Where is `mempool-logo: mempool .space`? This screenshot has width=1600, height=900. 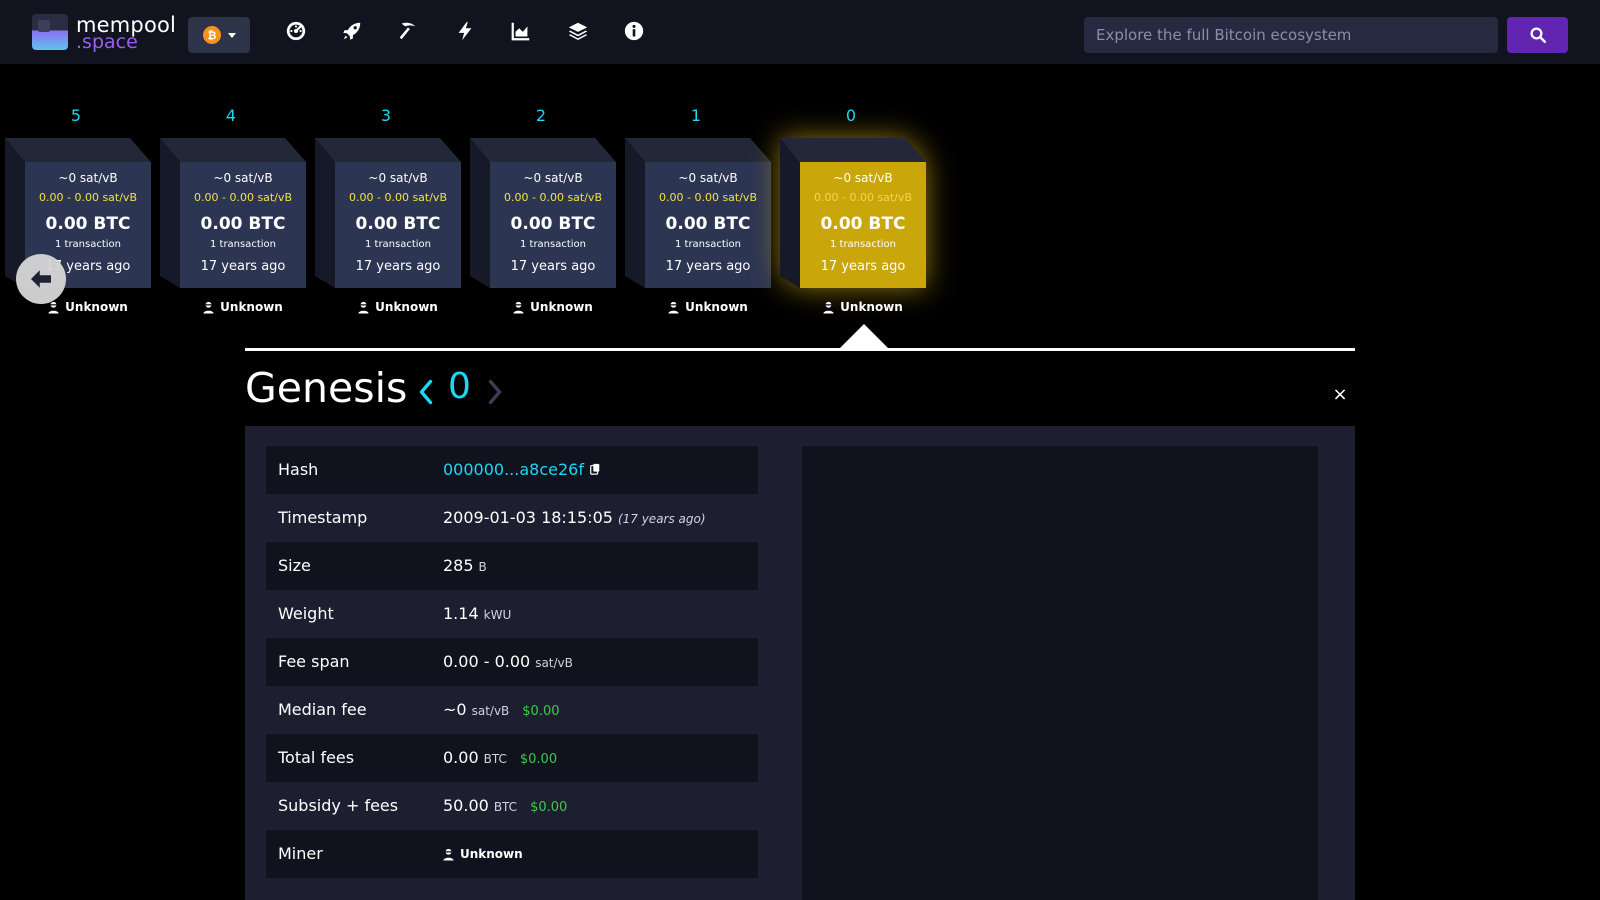 mempool-logo: mempool .space is located at coordinates (105, 33).